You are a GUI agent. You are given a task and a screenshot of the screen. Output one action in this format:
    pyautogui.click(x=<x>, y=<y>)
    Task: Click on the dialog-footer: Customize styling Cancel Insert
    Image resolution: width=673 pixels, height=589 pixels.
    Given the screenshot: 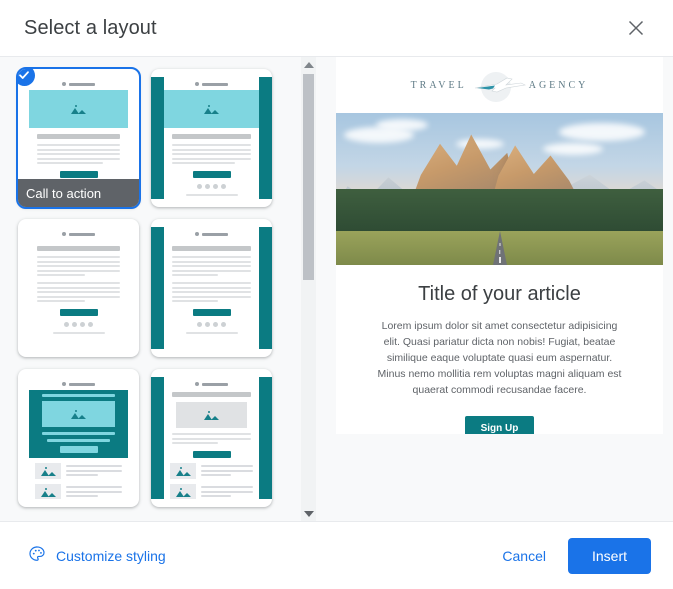 What is the action you would take?
    pyautogui.click(x=336, y=555)
    